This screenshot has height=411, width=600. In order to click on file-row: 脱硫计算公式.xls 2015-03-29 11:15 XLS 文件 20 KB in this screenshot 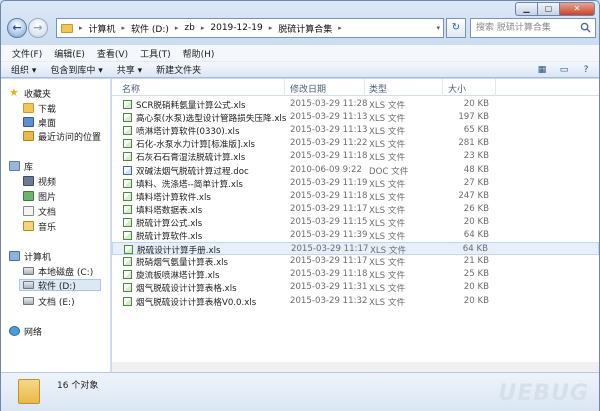, I will do `click(355, 222)`.